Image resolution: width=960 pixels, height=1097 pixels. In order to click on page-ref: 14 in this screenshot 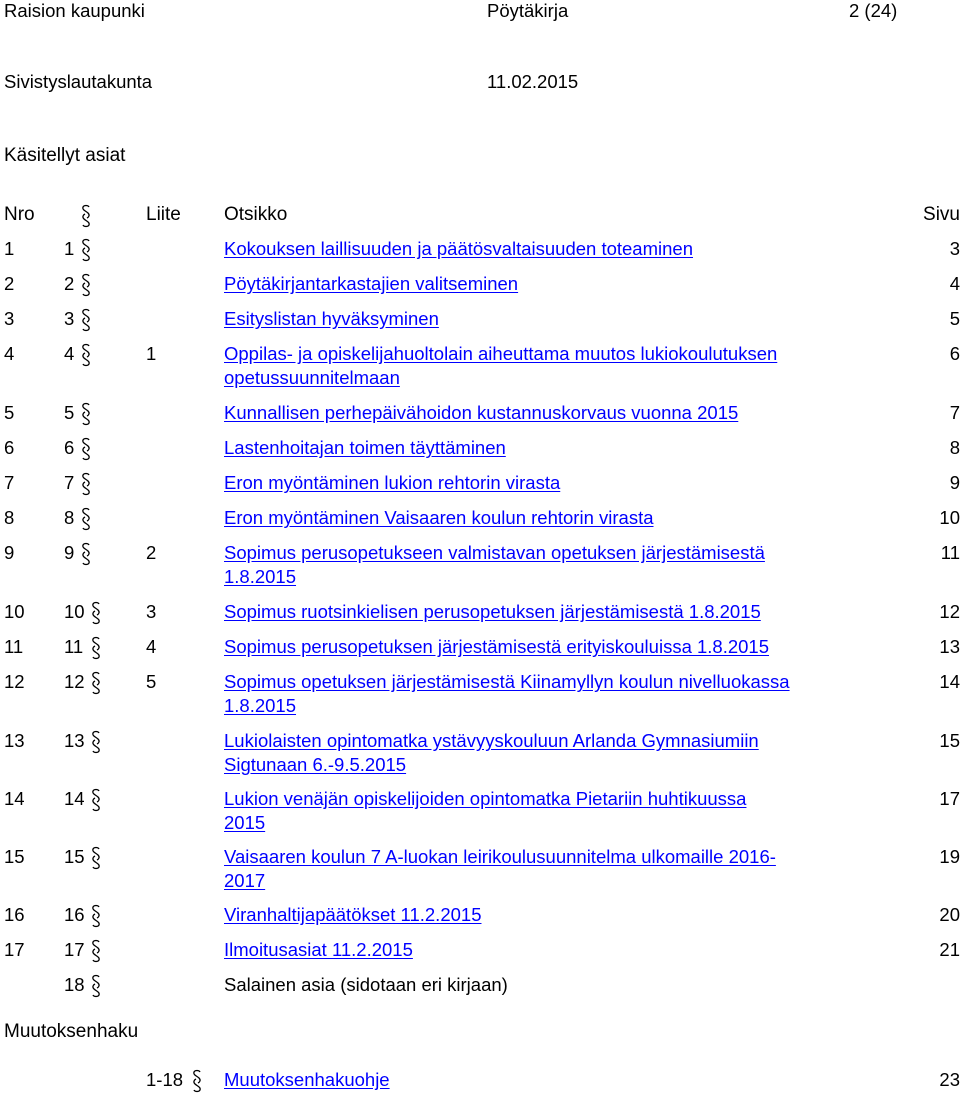, I will do `click(949, 681)`.